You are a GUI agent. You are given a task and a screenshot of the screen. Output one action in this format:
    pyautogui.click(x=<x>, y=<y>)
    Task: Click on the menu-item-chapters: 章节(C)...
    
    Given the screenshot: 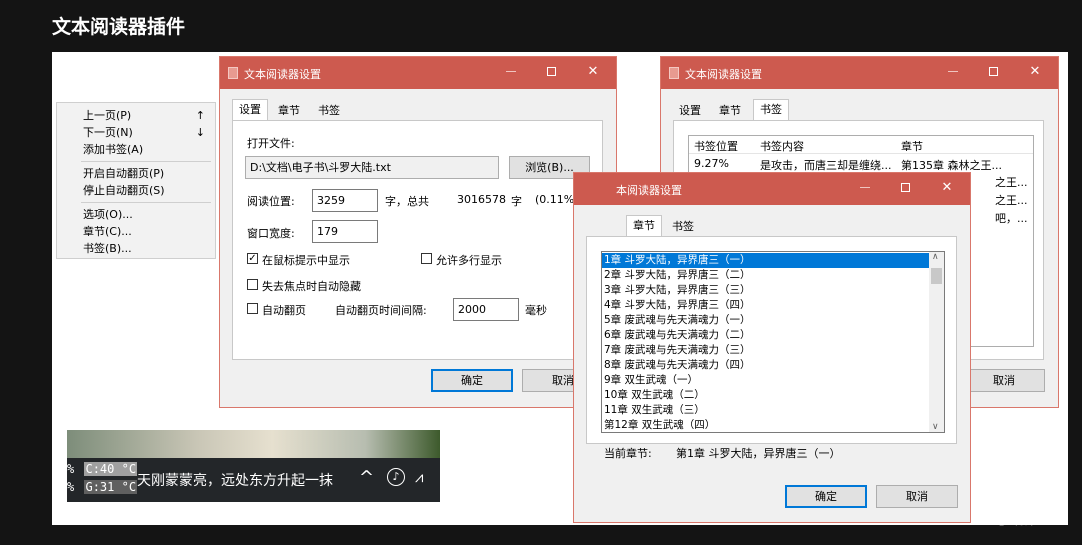 What is the action you would take?
    pyautogui.click(x=144, y=231)
    